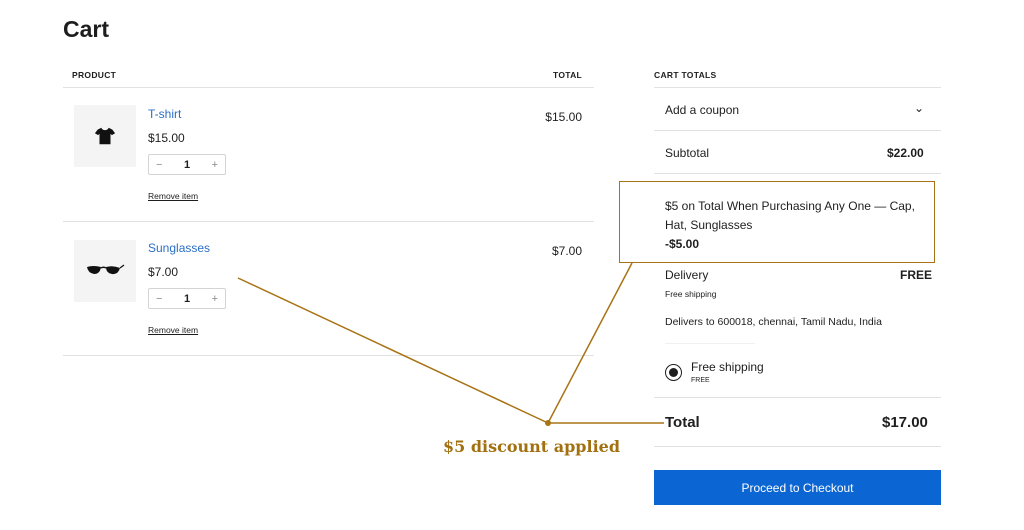  What do you see at coordinates (548, 423) in the screenshot?
I see `annotation-point` at bounding box center [548, 423].